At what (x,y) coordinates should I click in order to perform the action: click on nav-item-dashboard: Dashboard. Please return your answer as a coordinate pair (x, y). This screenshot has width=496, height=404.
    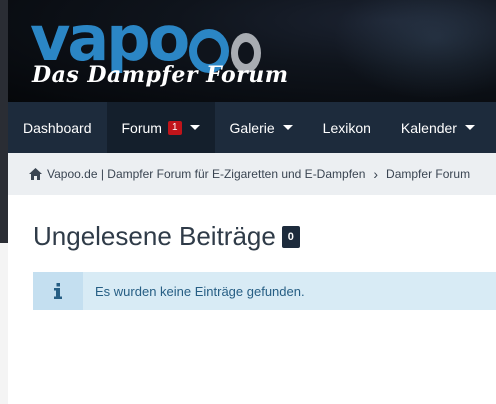
    Looking at the image, I should click on (57, 127).